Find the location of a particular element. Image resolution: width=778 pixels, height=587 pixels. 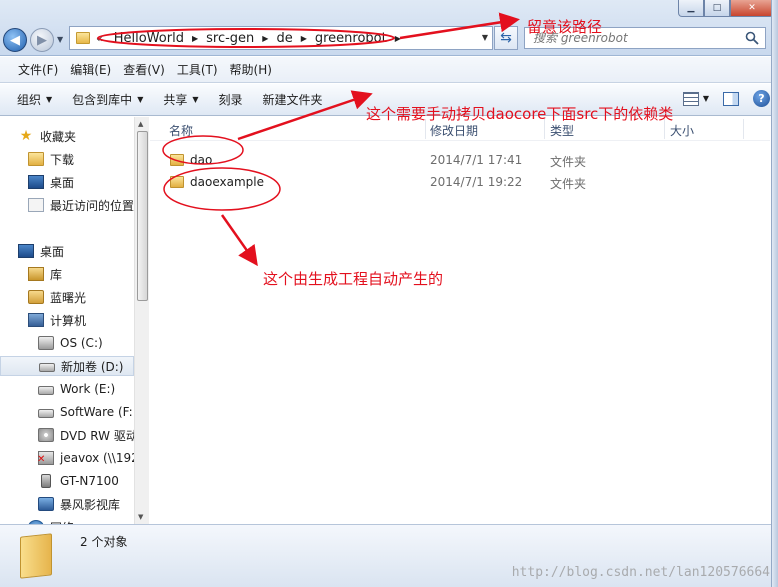

sidebar-item-libraries: 库 is located at coordinates (45, 274).